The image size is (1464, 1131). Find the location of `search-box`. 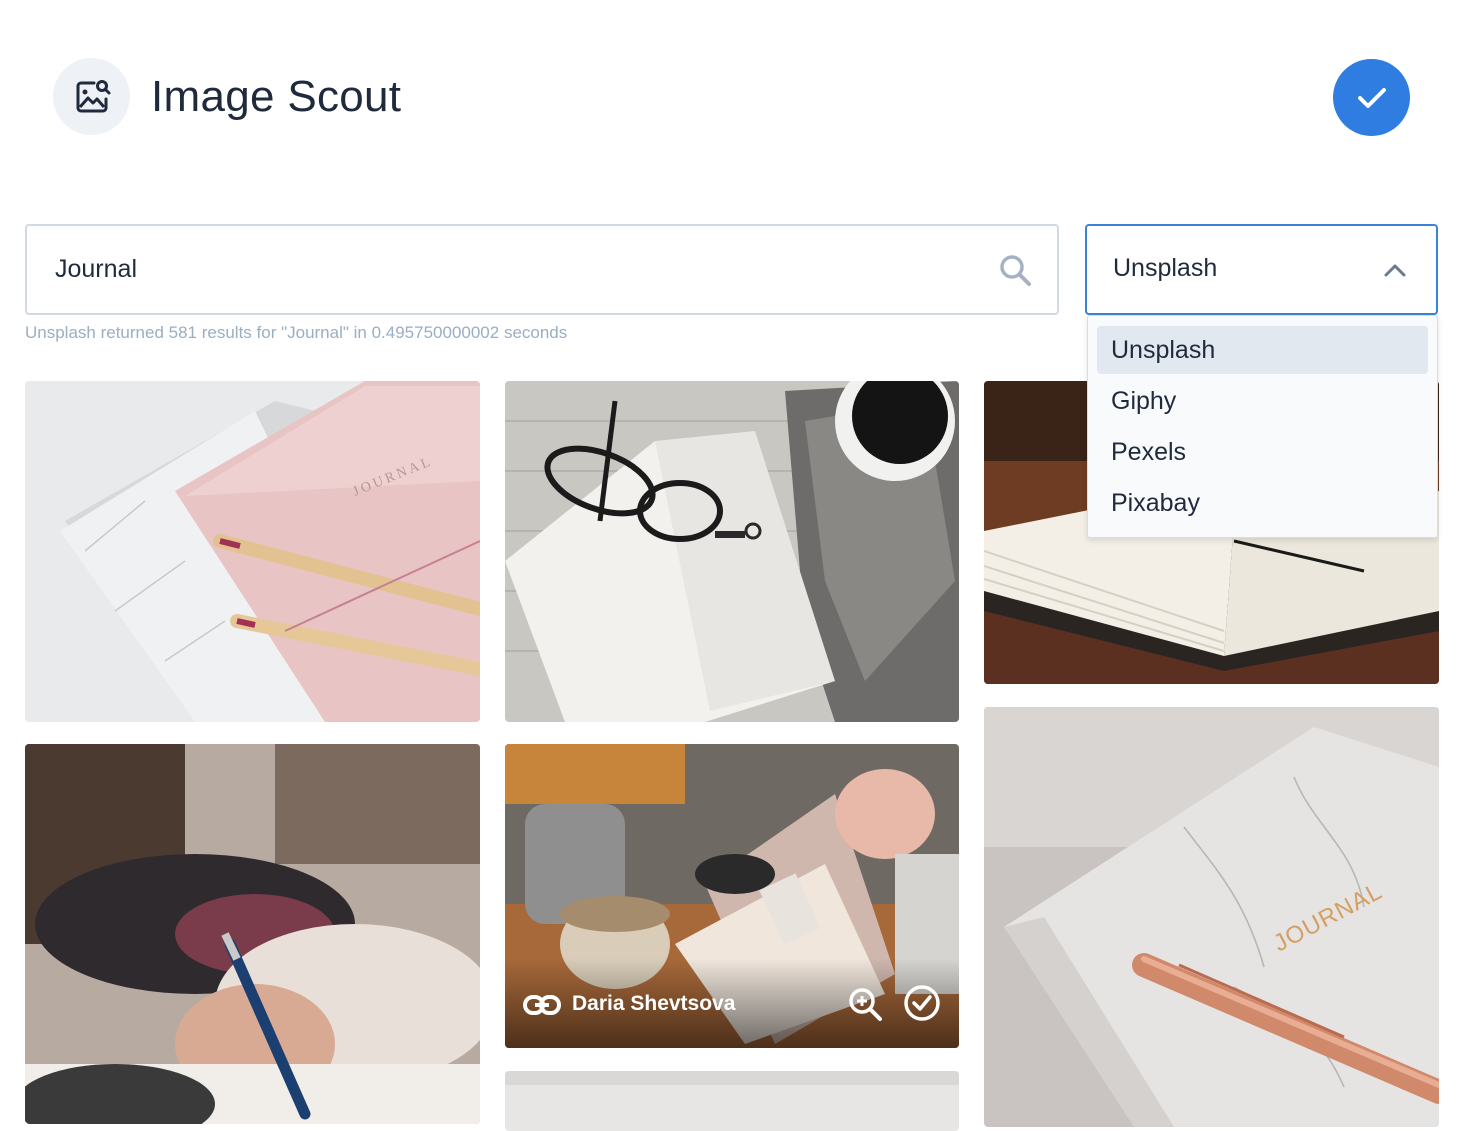

search-box is located at coordinates (542, 269).